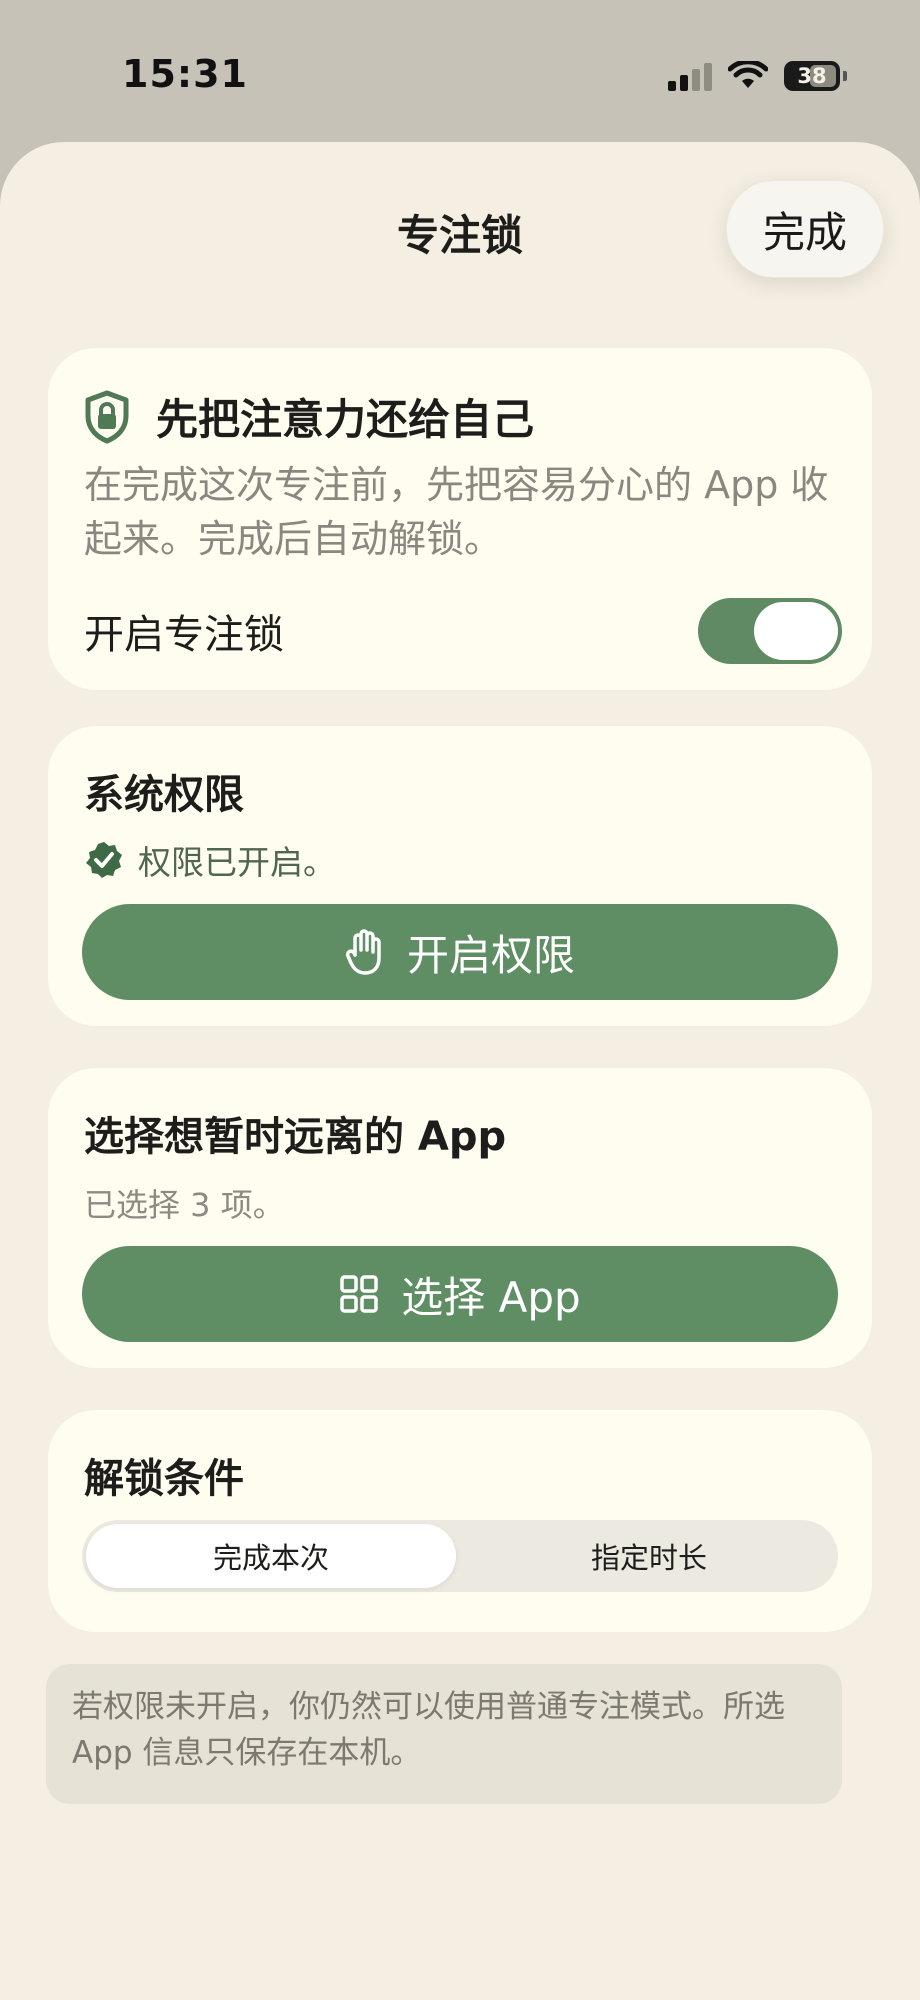 Image resolution: width=920 pixels, height=2000 pixels. What do you see at coordinates (164, 795) in the screenshot?
I see `permission-title: 系统权限` at bounding box center [164, 795].